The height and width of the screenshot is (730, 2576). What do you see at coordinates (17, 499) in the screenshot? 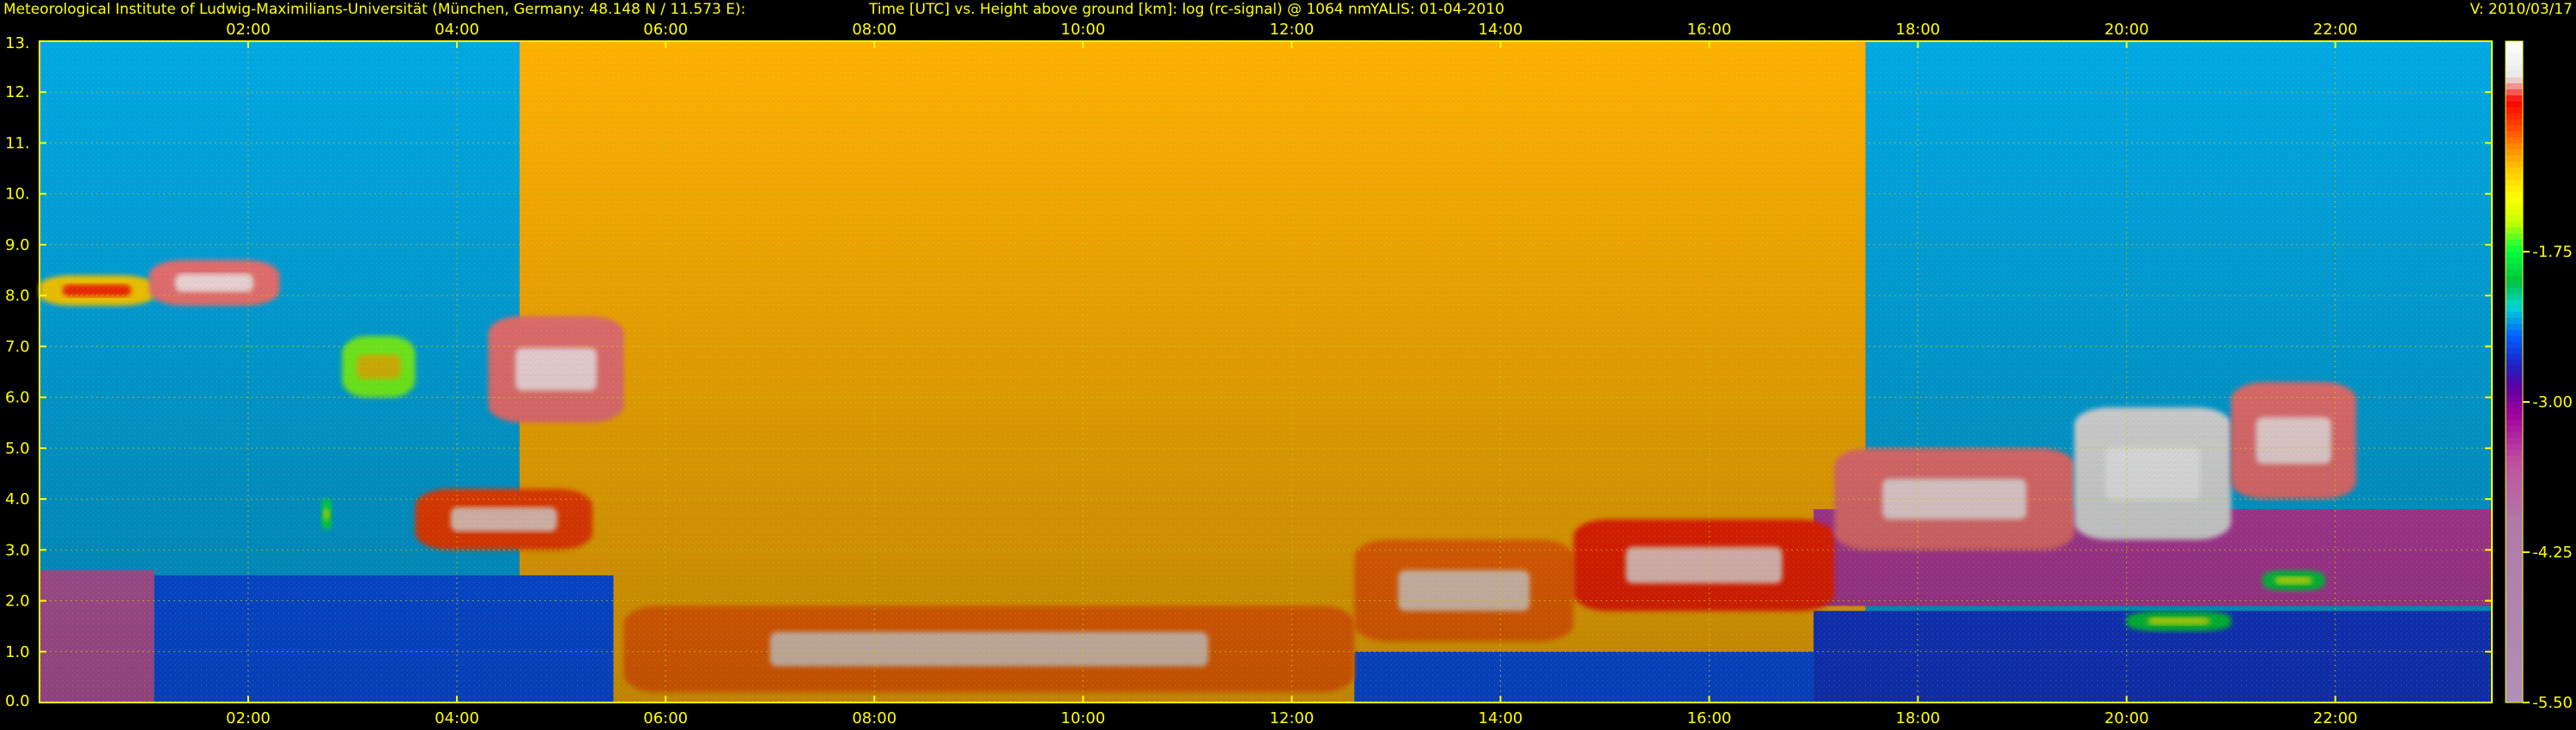
I see `y-tick-label: 4.0` at bounding box center [17, 499].